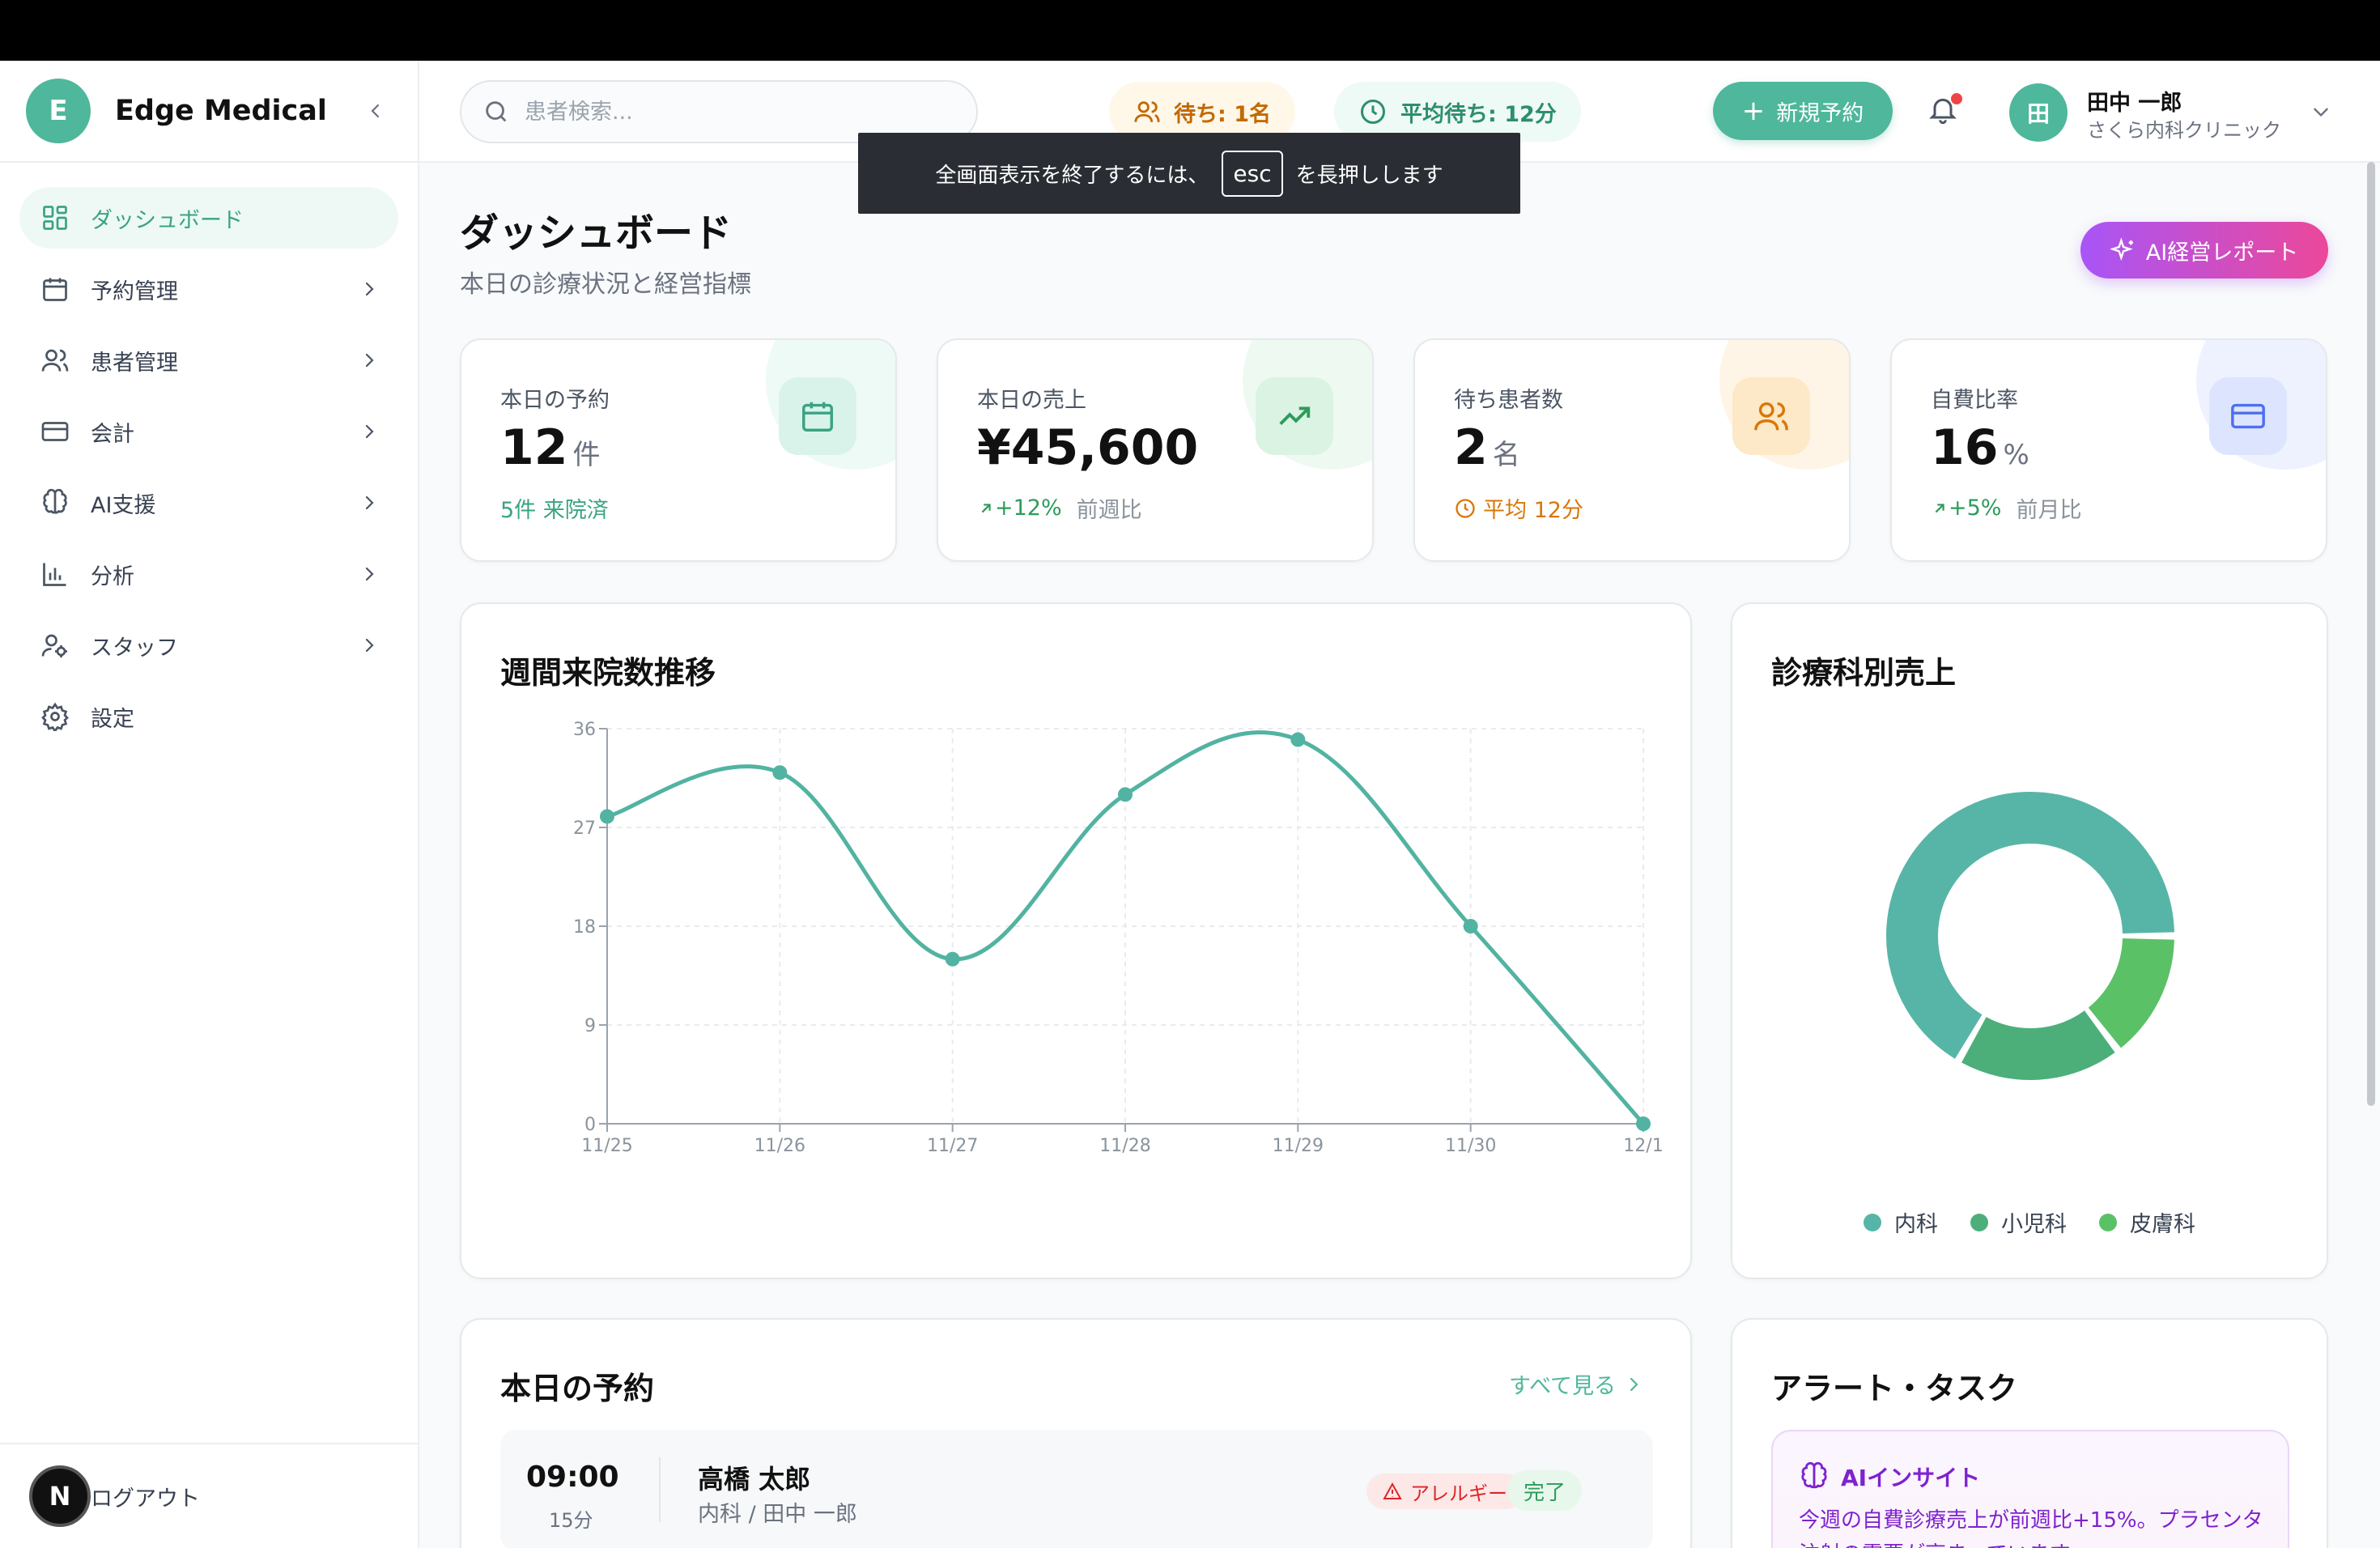  What do you see at coordinates (953, 1146) in the screenshot?
I see `x-tick-label: 11/27` at bounding box center [953, 1146].